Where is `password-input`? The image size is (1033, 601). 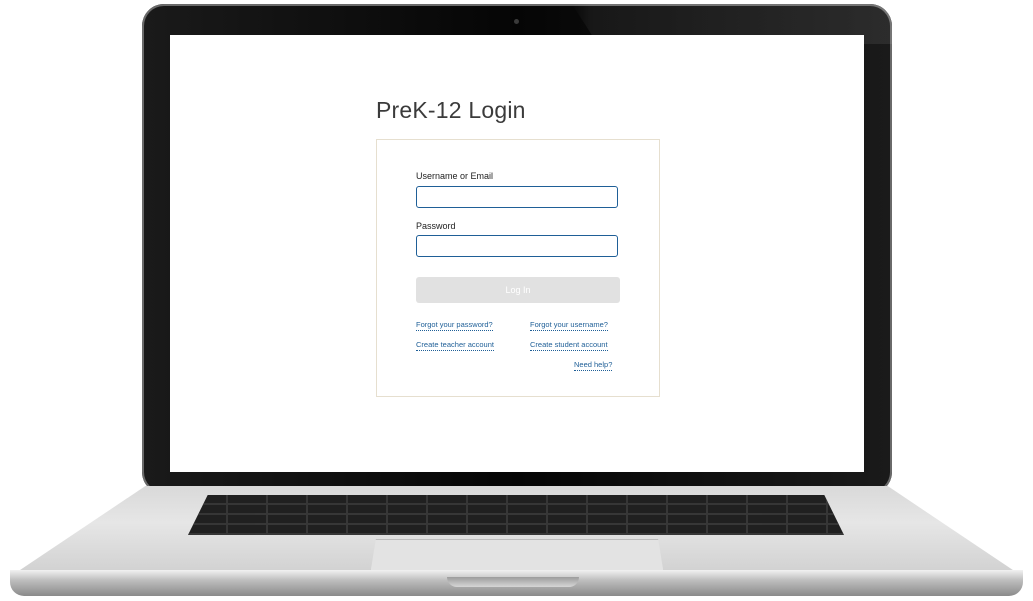
password-input is located at coordinates (517, 246).